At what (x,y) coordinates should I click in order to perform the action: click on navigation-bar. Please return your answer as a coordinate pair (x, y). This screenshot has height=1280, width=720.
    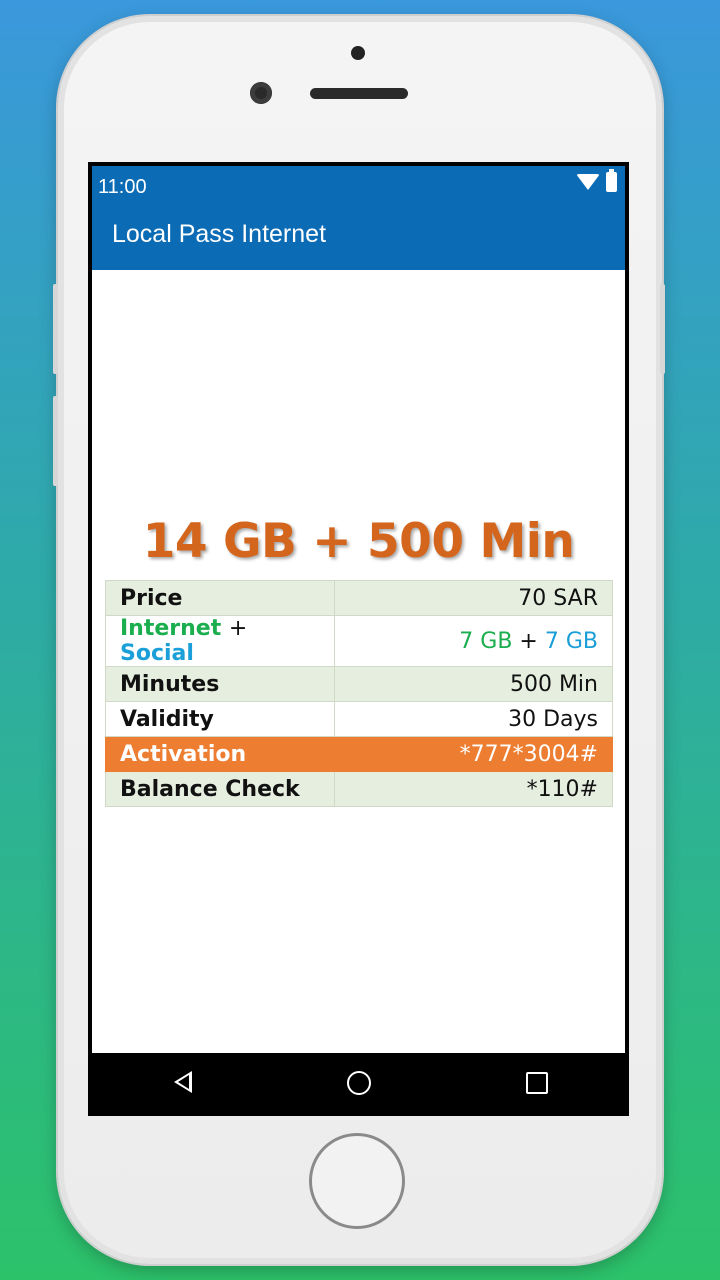
    Looking at the image, I should click on (358, 1082).